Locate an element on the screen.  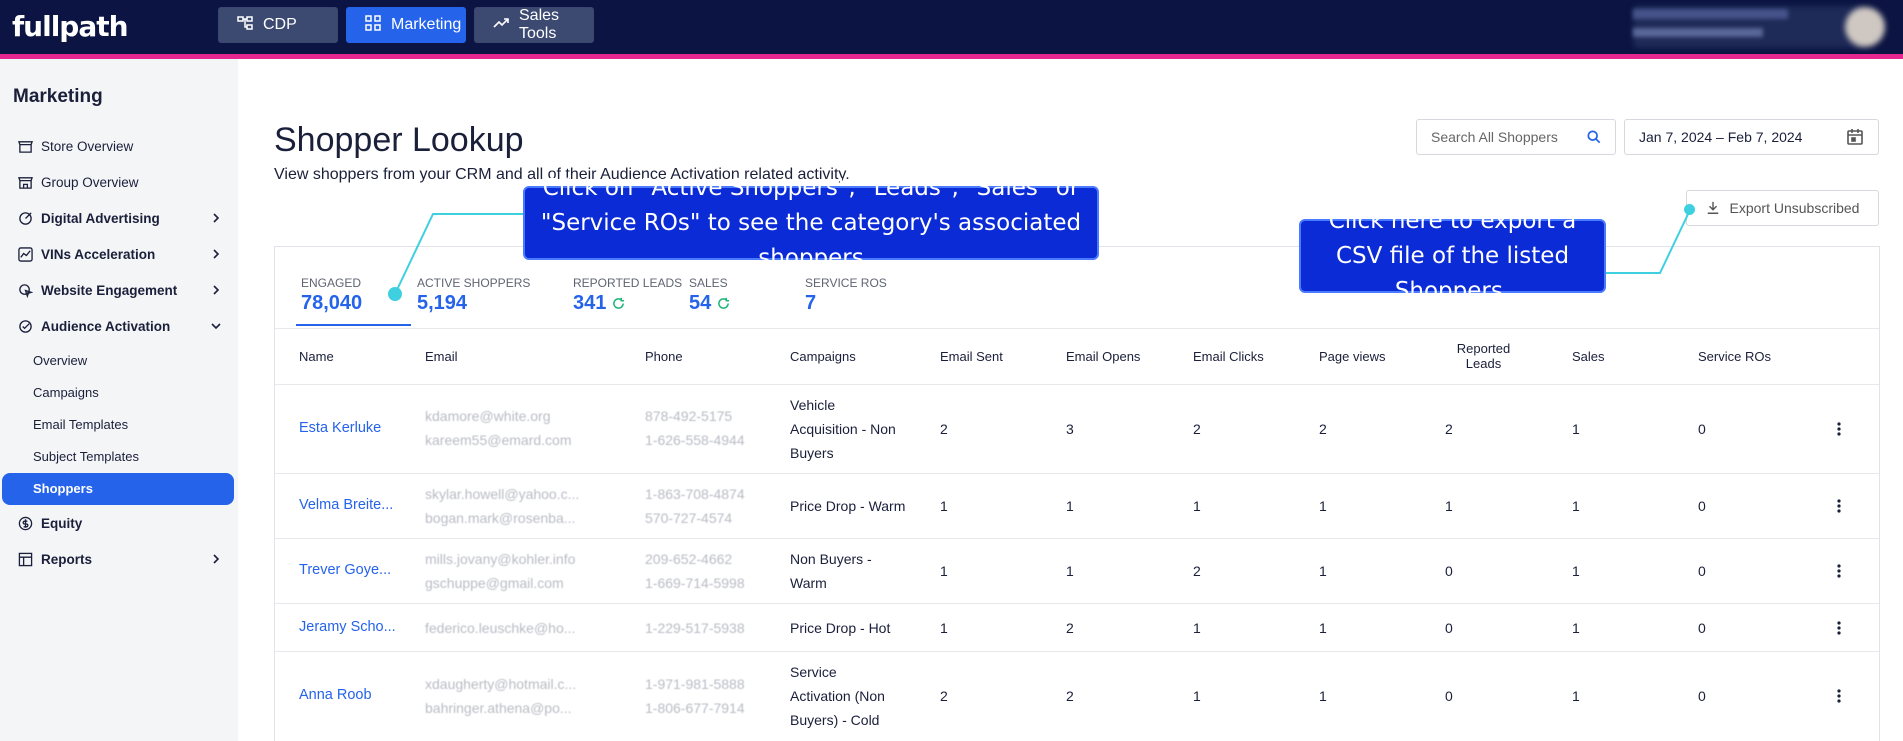
page-title: Shopper Lookup is located at coordinates (399, 140).